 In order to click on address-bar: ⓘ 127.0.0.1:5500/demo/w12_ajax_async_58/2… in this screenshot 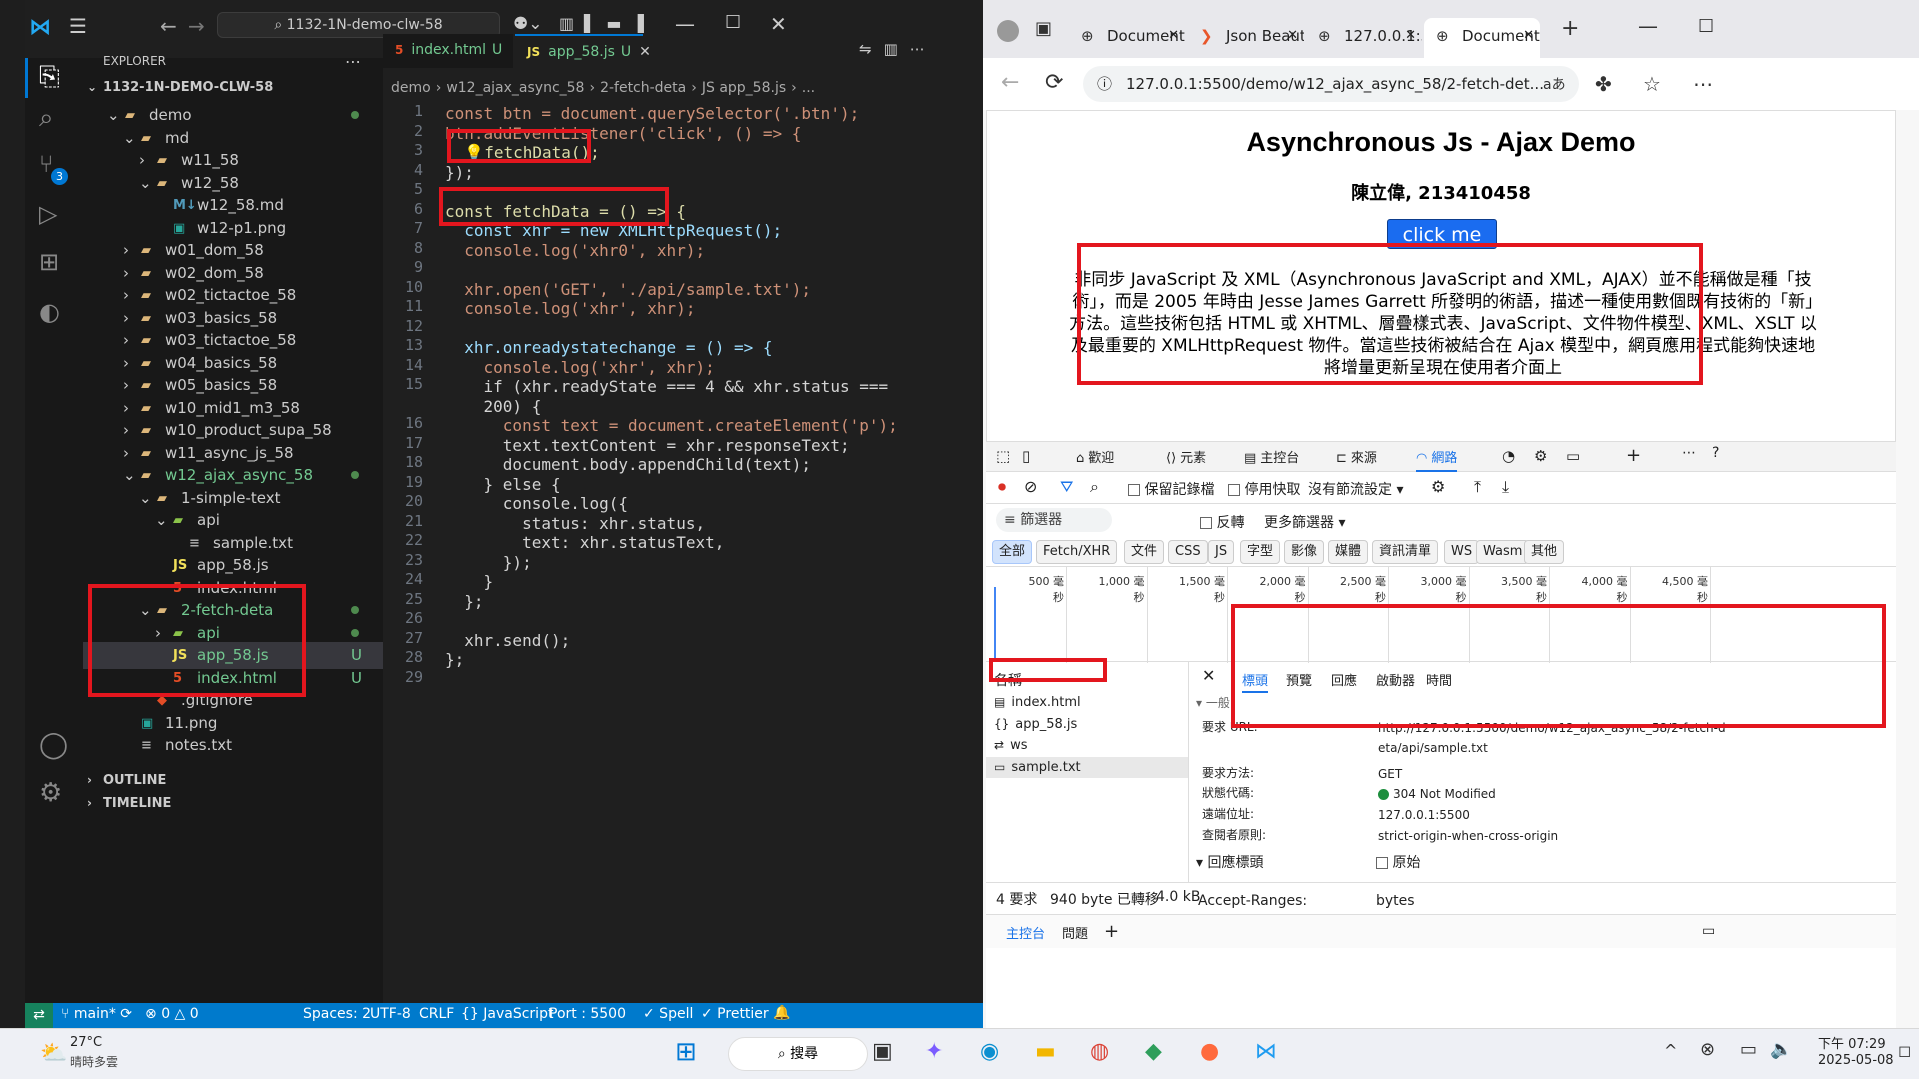, I will do `click(1331, 84)`.